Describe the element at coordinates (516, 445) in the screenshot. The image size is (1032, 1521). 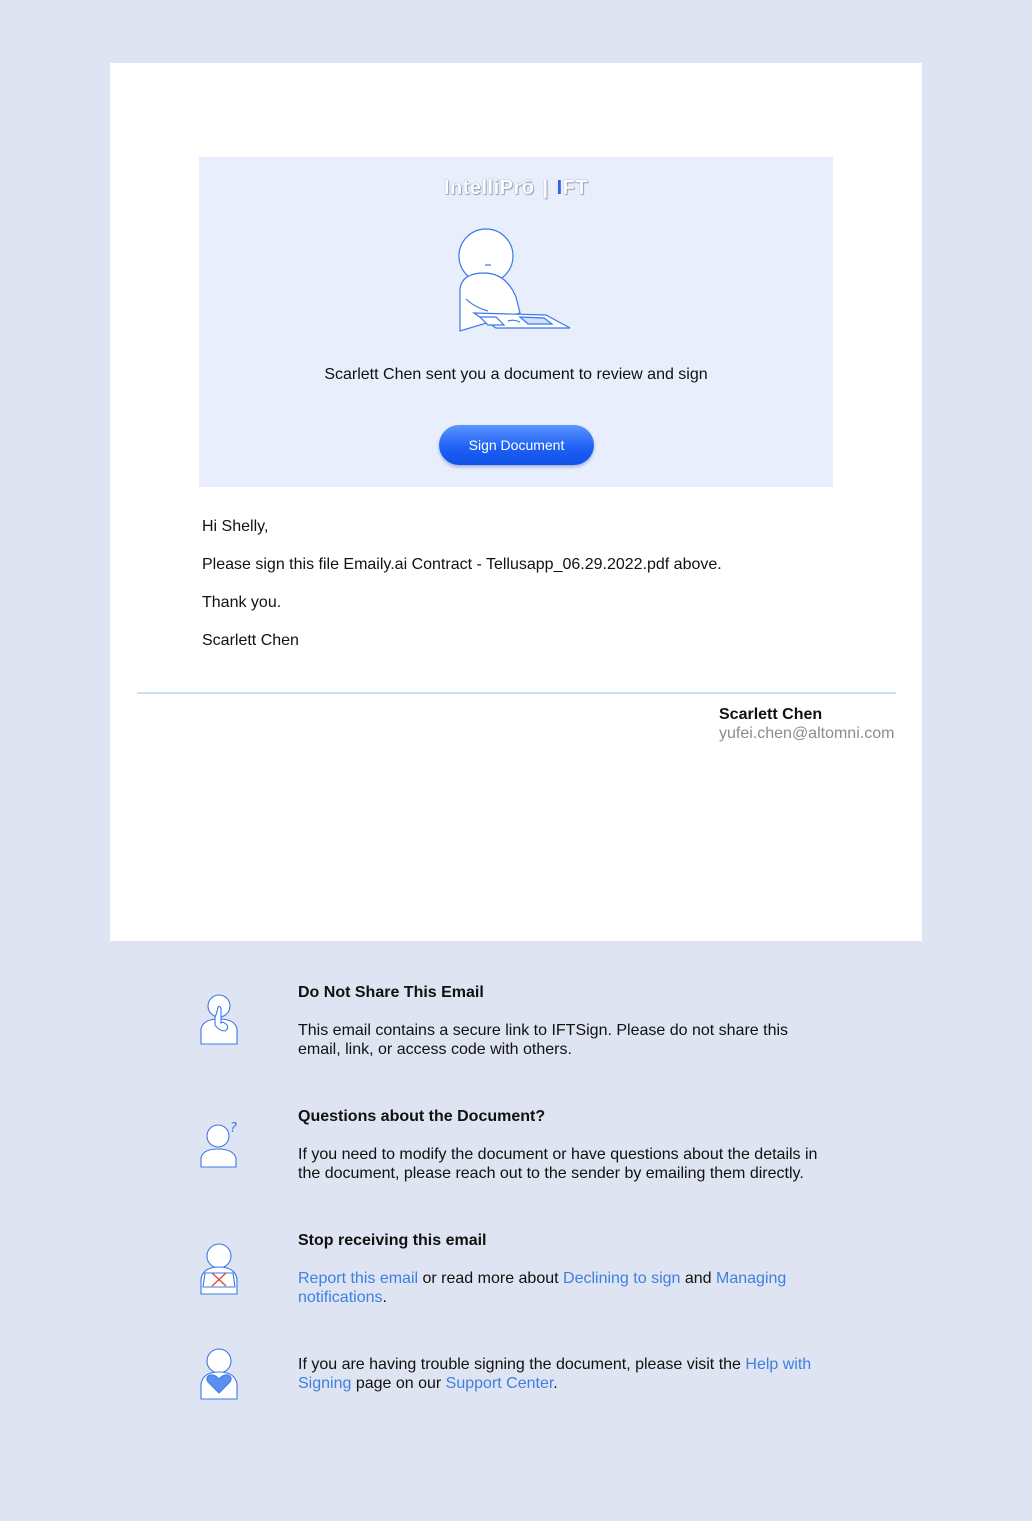
I see `sign-document-button: Sign Document` at that location.